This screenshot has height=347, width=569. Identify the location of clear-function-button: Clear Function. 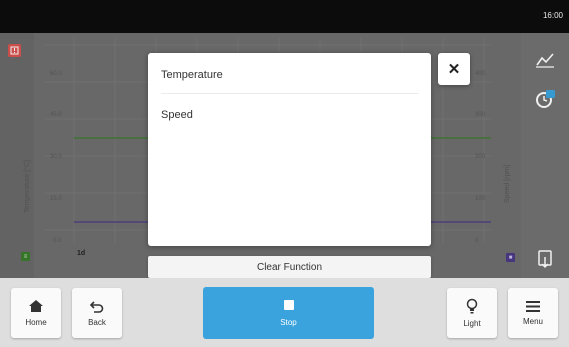
(289, 267).